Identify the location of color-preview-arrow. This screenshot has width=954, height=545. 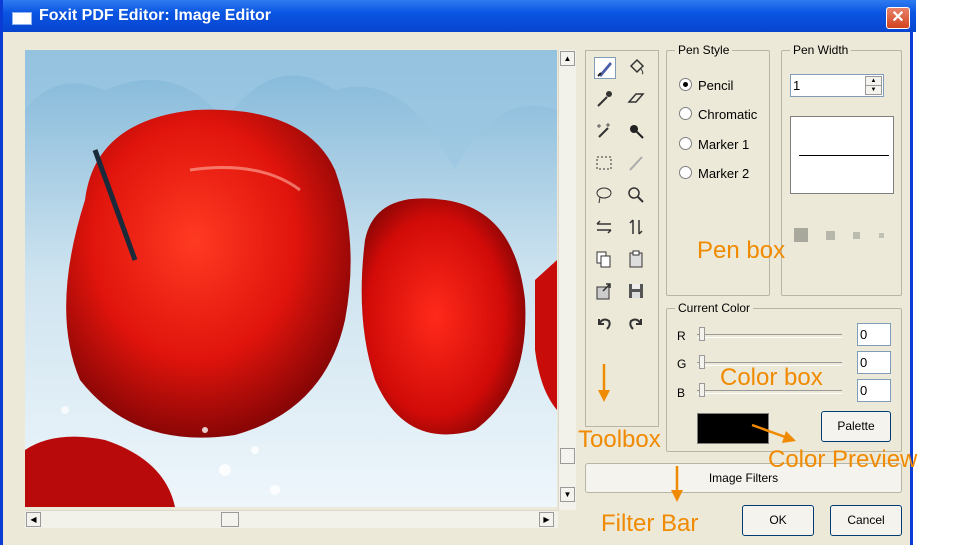
(770, 431).